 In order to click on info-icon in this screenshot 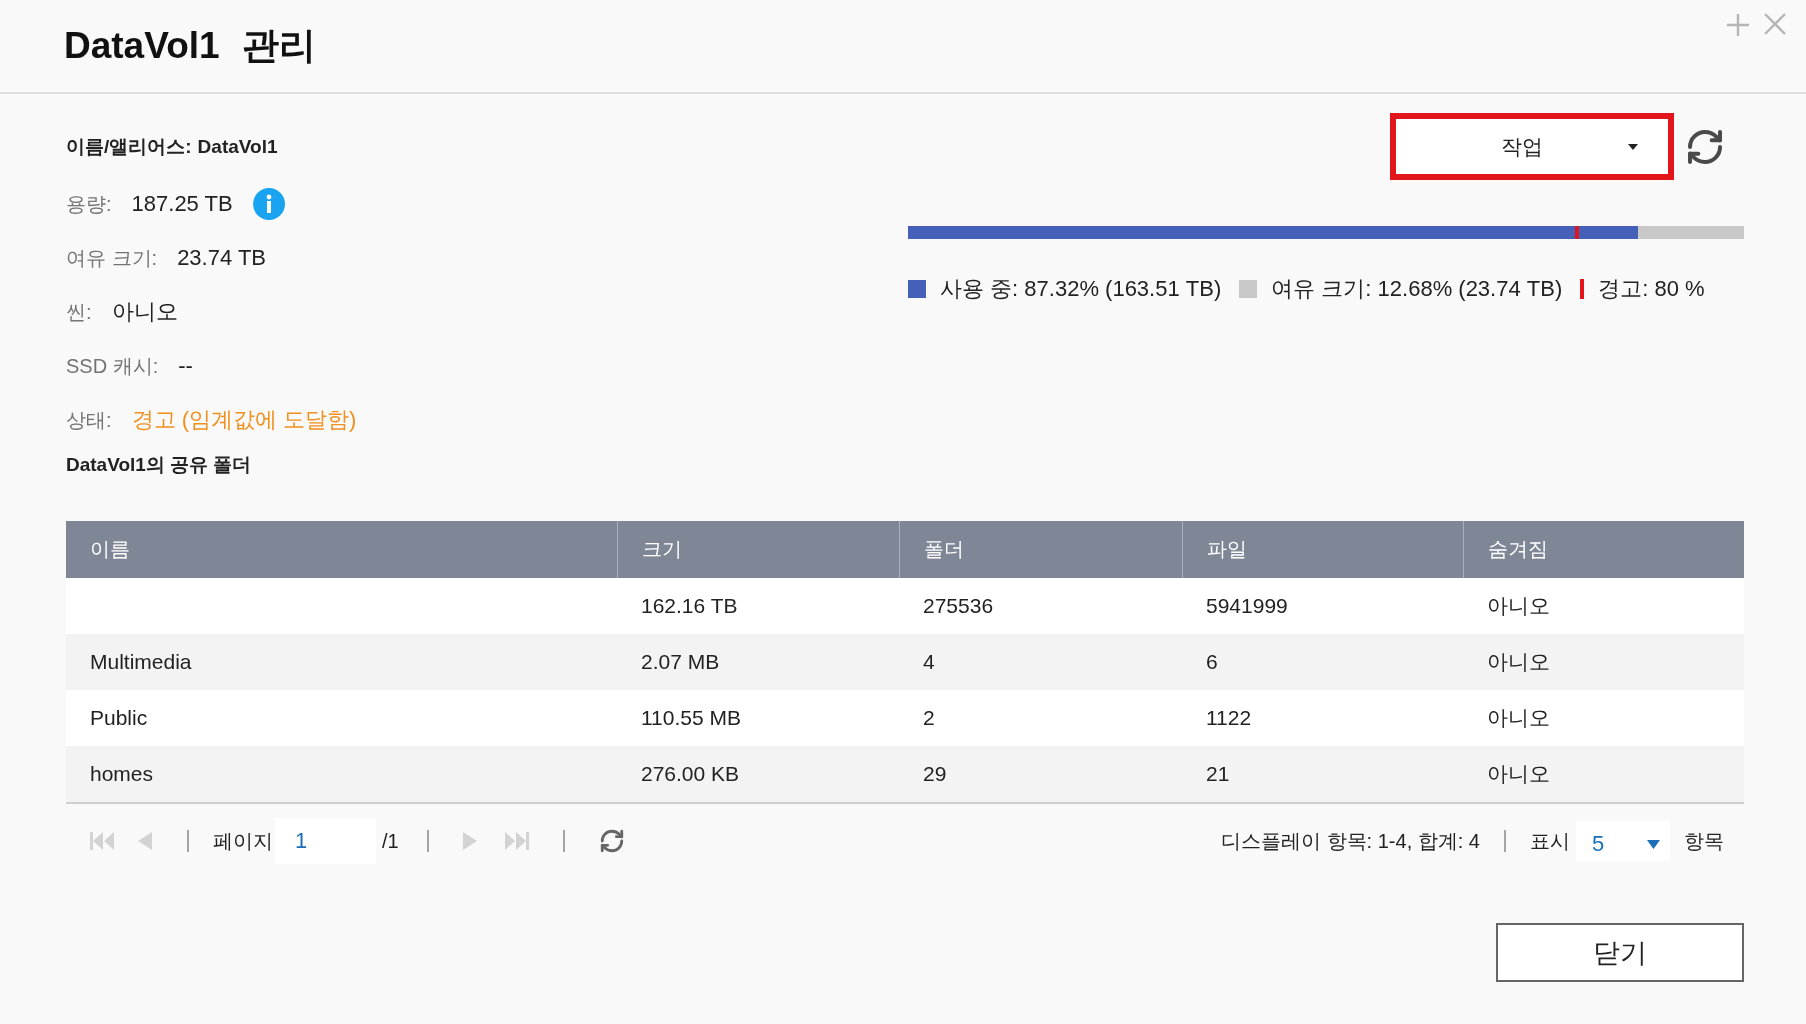, I will do `click(268, 204)`.